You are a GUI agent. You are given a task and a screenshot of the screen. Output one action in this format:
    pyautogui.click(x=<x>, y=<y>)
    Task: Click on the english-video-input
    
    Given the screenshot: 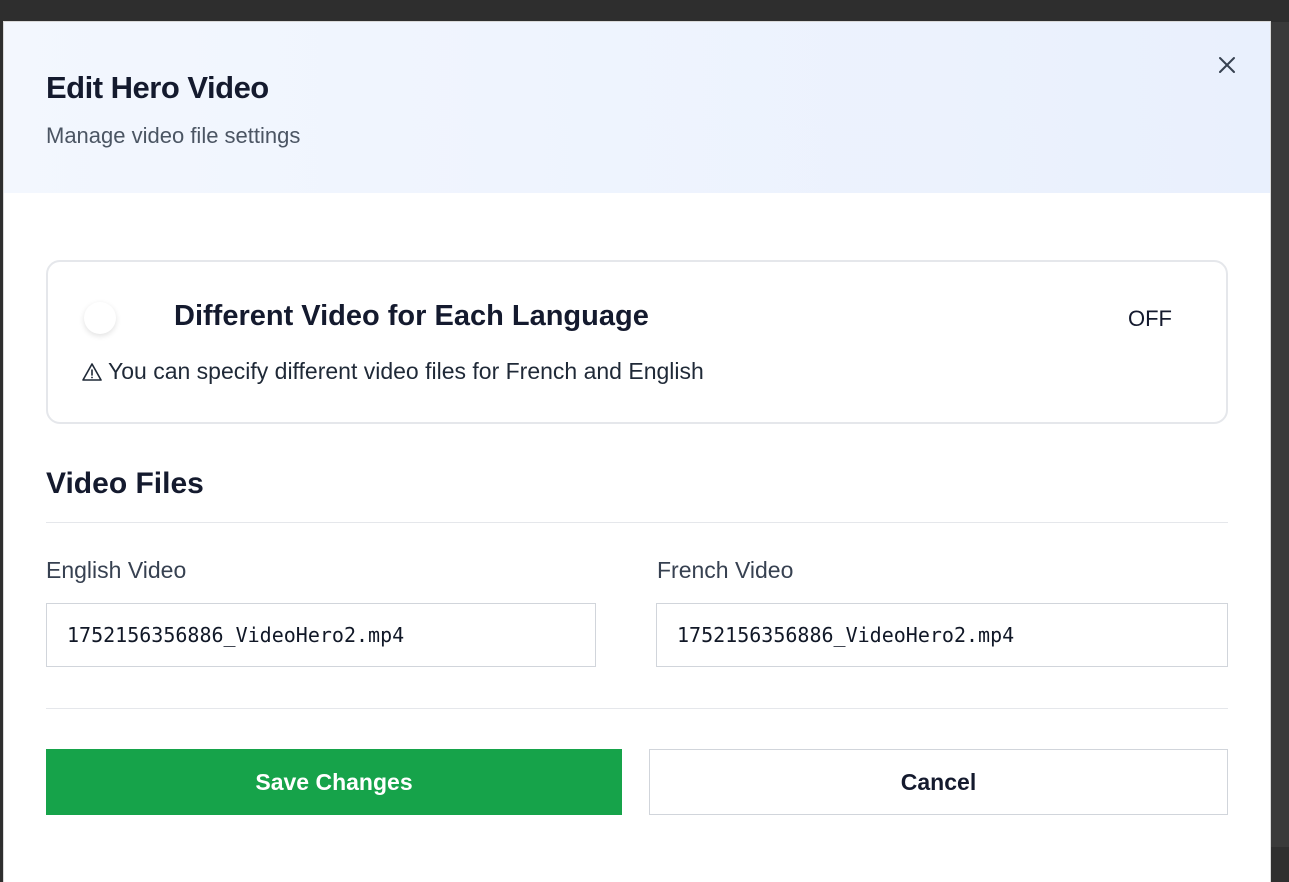 What is the action you would take?
    pyautogui.click(x=321, y=635)
    